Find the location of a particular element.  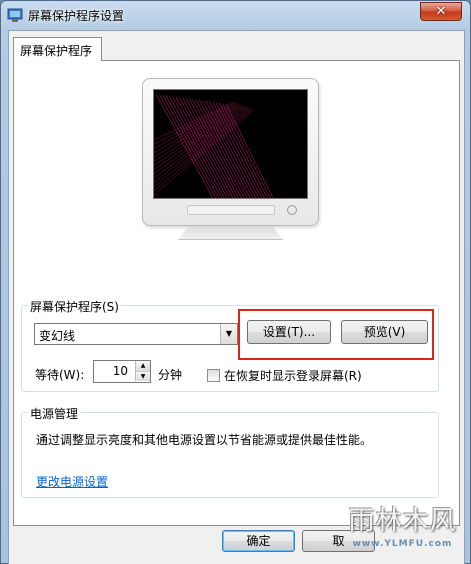

monitor-bezel-bar is located at coordinates (231, 210).